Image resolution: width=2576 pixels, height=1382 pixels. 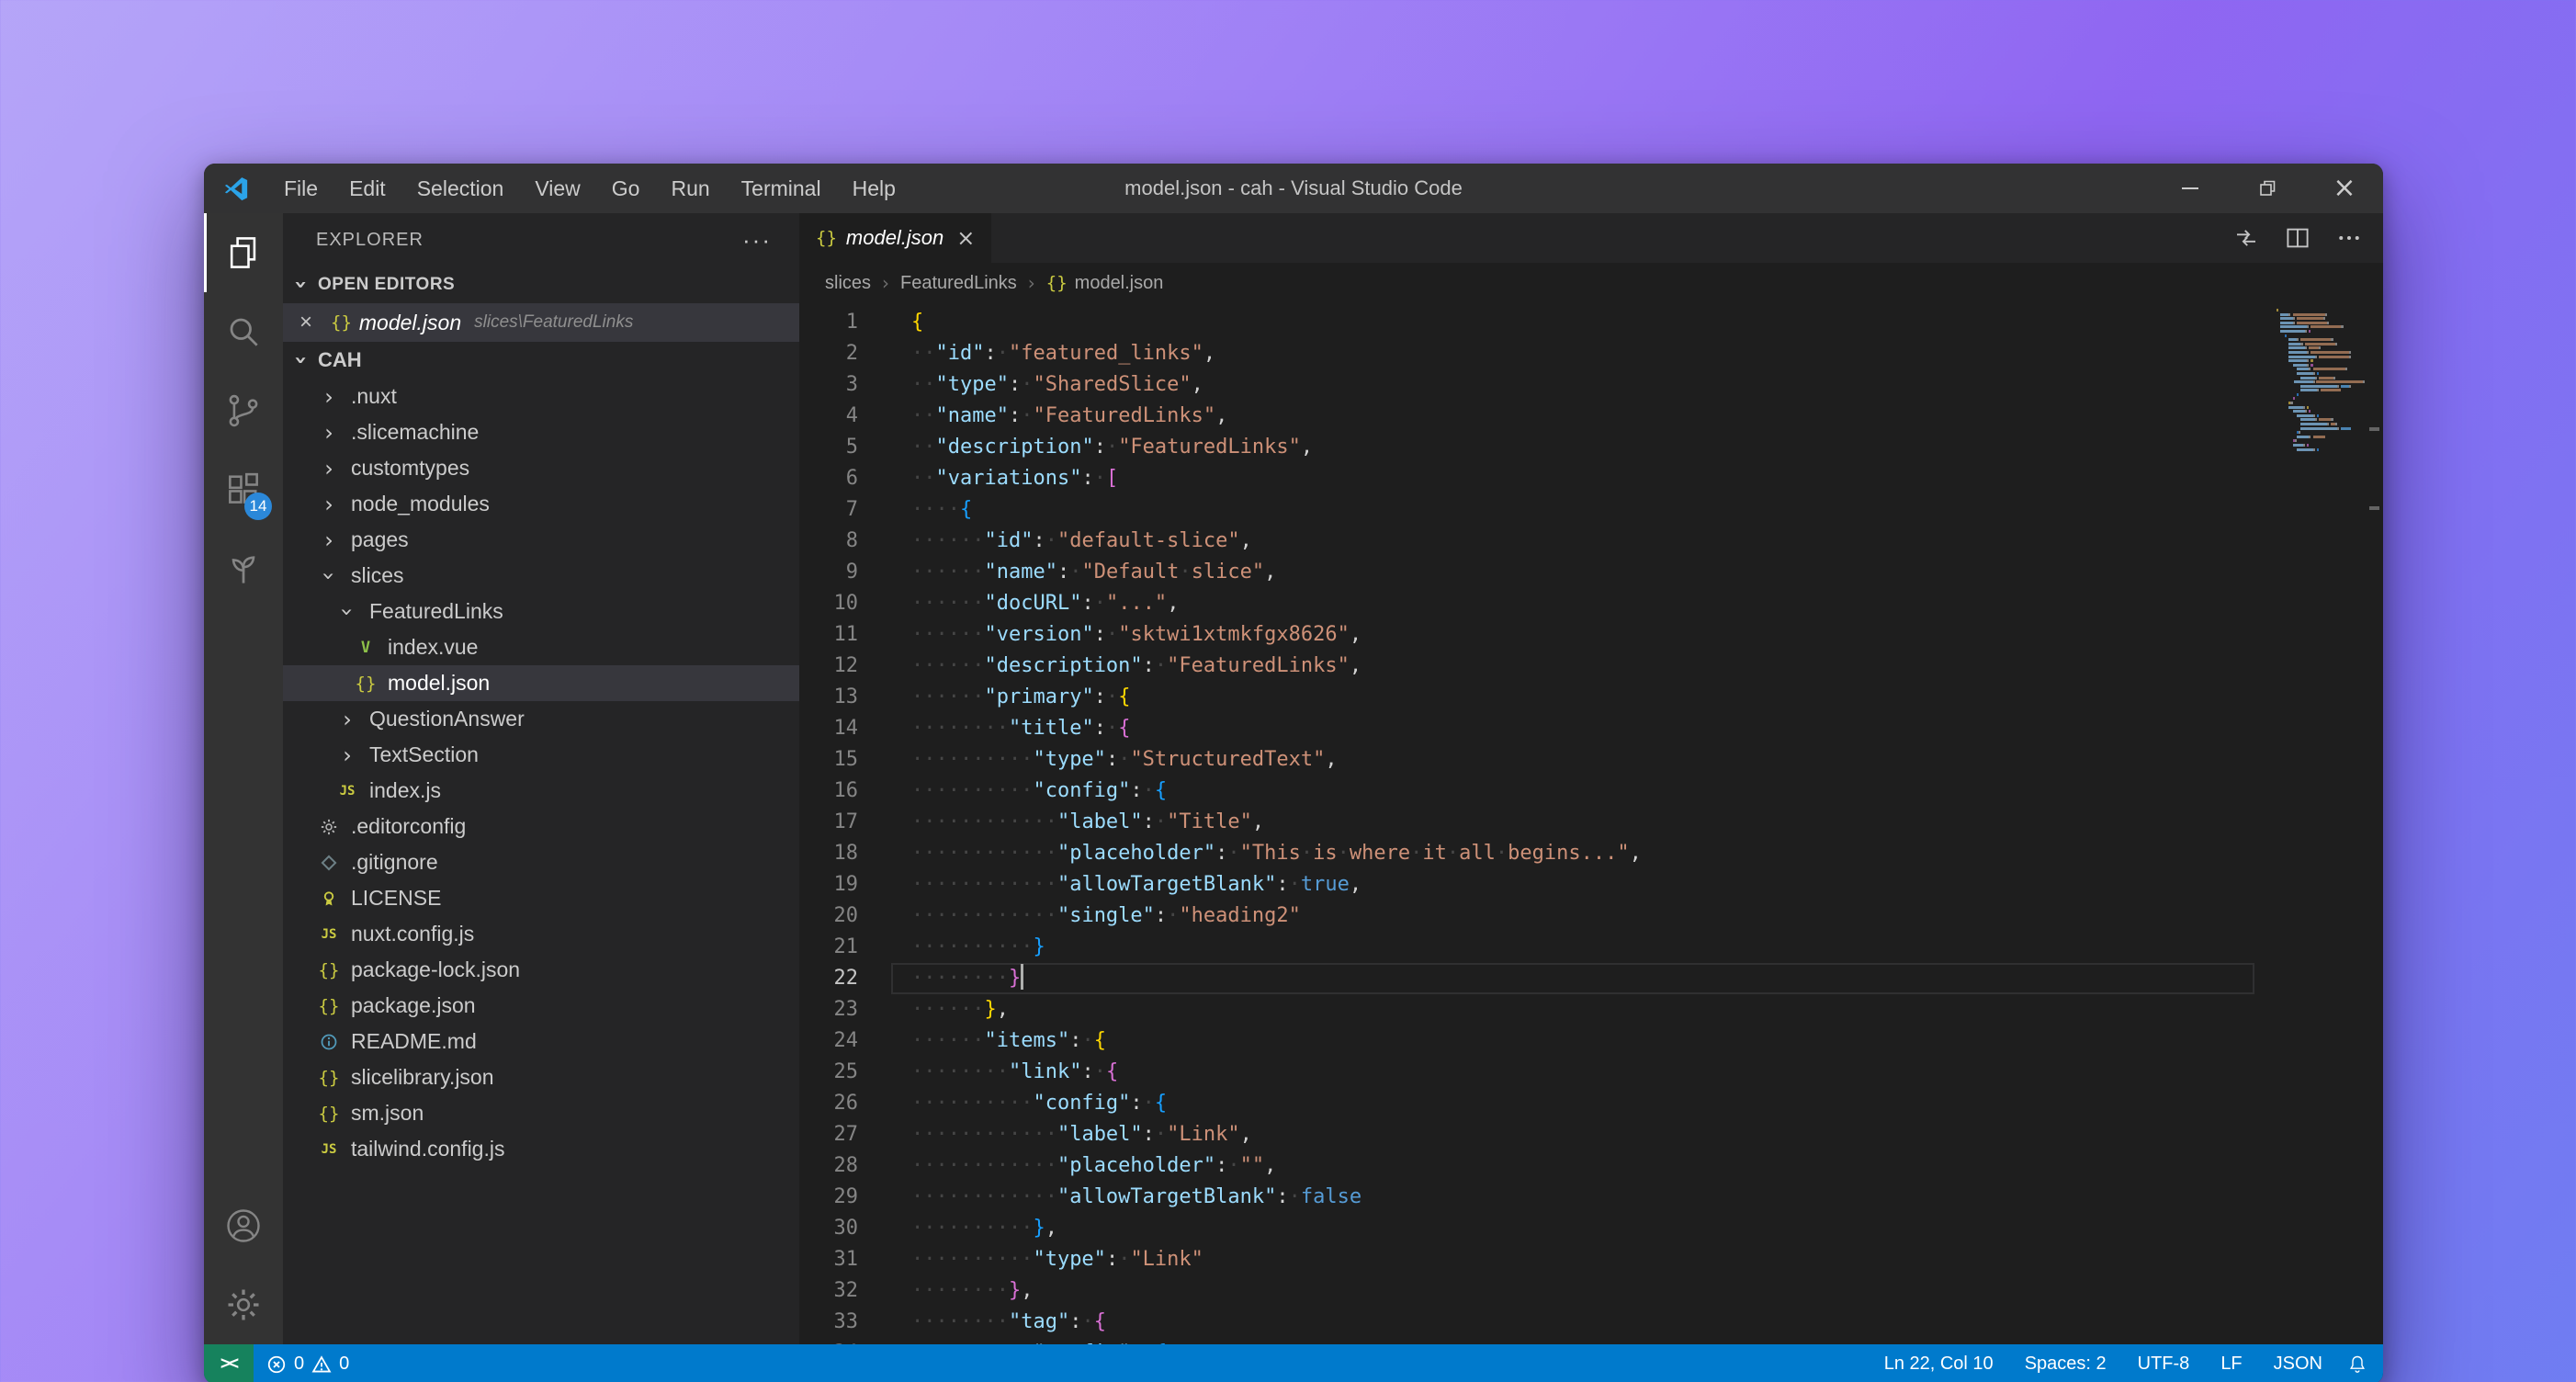 What do you see at coordinates (1572, 667) in the screenshot?
I see `line-content: ······"description":·"FeaturedLinks",` at bounding box center [1572, 667].